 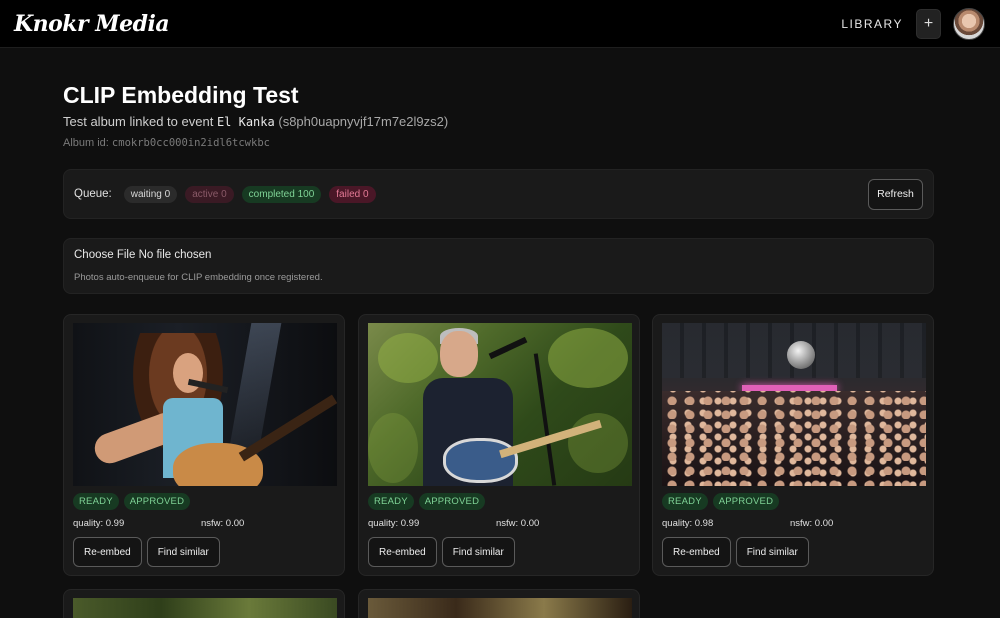 What do you see at coordinates (175, 255) in the screenshot?
I see `no-file-text: No file chosen` at bounding box center [175, 255].